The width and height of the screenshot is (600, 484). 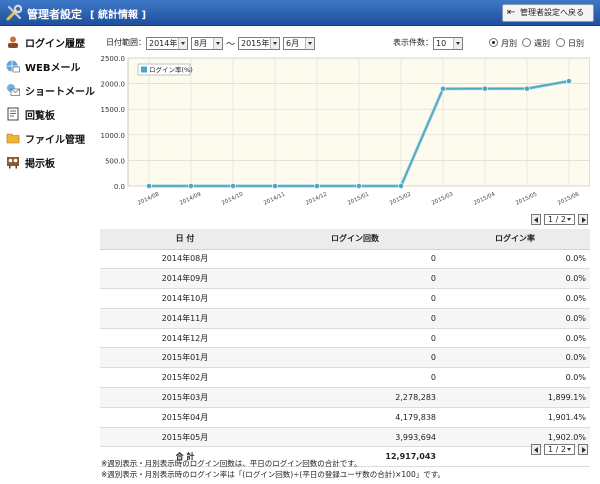 What do you see at coordinates (201, 43) in the screenshot?
I see `from-month-value: 8月` at bounding box center [201, 43].